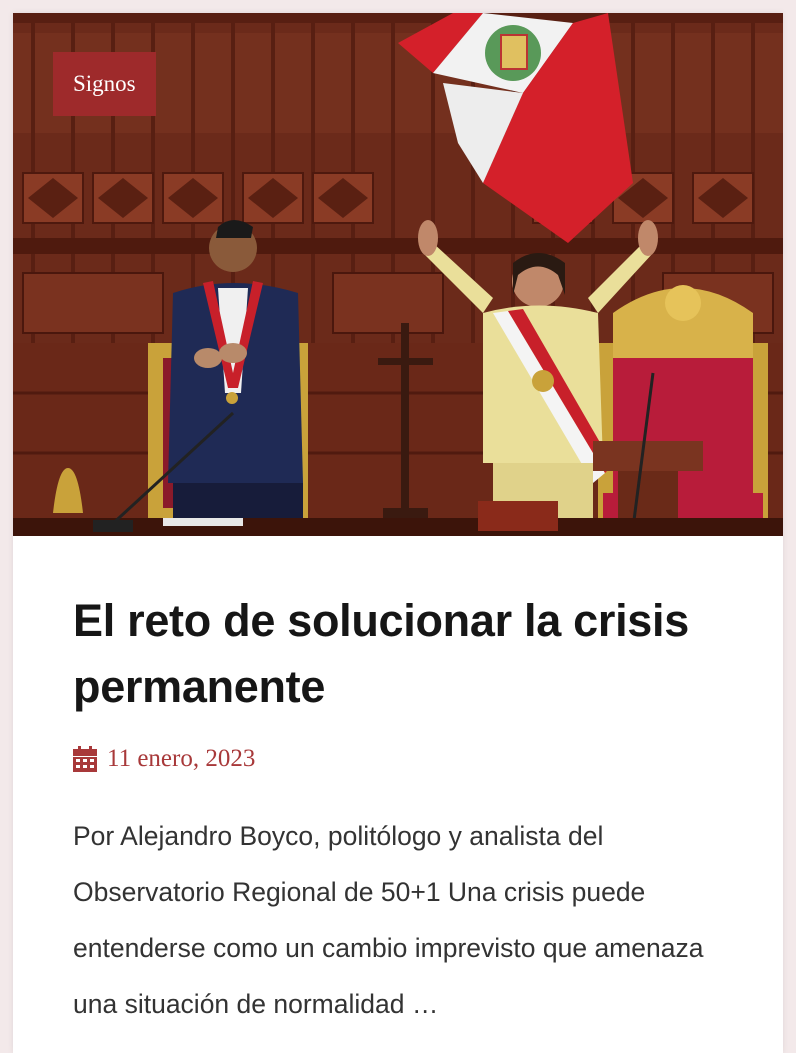 The width and height of the screenshot is (796, 1053). What do you see at coordinates (181, 758) in the screenshot?
I see `post-date: 11 enero, 2023` at bounding box center [181, 758].